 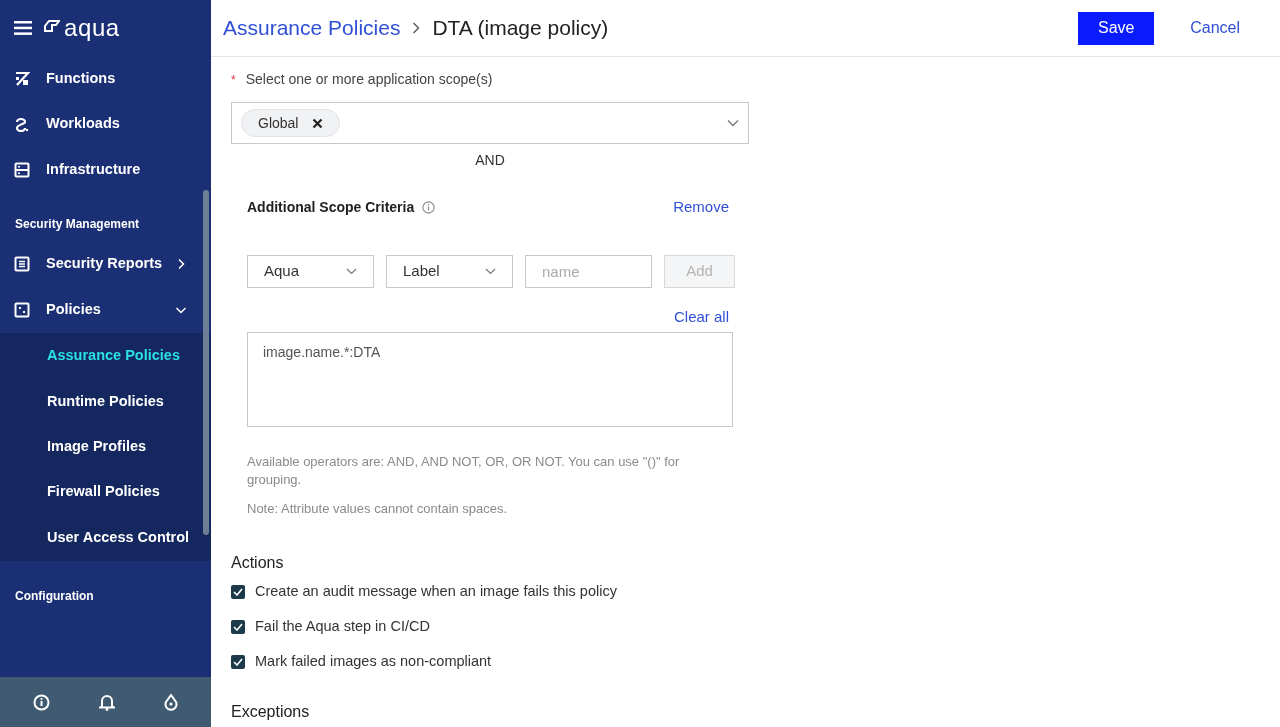 I want to click on field-label: Select one or more application scope(s), so click(x=369, y=79).